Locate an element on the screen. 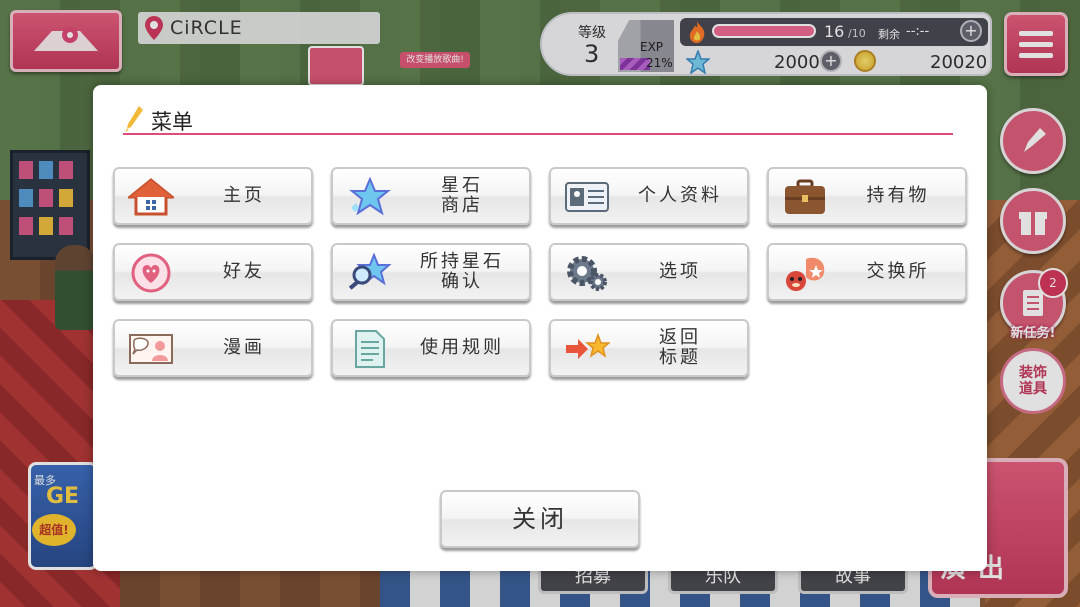 The image size is (1080, 607). menu-item-exchange: 交换所 is located at coordinates (867, 272).